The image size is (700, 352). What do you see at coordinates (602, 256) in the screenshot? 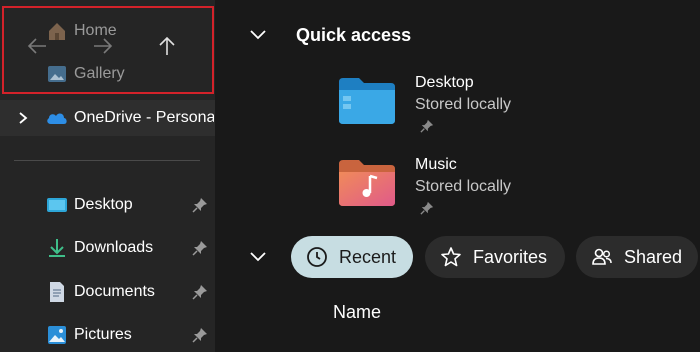
I see `people-icon` at bounding box center [602, 256].